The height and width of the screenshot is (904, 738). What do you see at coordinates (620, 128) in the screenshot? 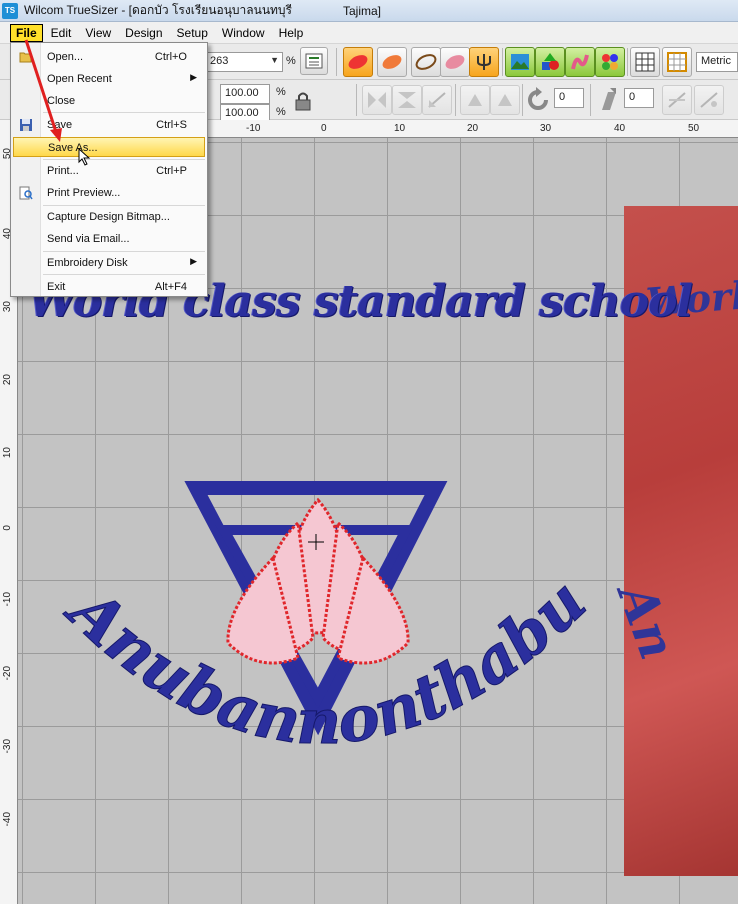
I see `ruler-label: 40` at bounding box center [620, 128].